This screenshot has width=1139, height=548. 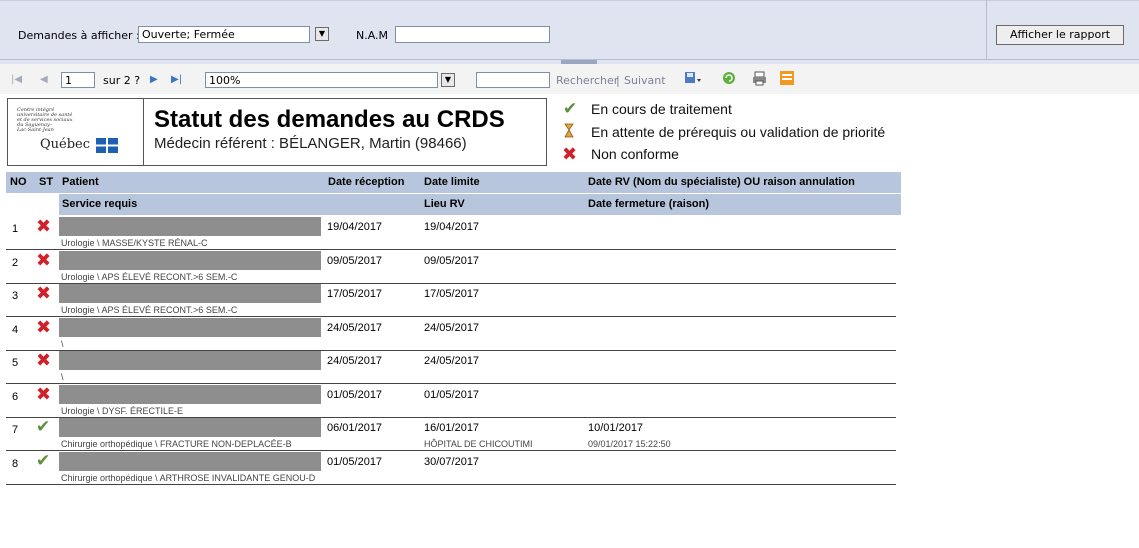 I want to click on row-number: 5, so click(x=15, y=363).